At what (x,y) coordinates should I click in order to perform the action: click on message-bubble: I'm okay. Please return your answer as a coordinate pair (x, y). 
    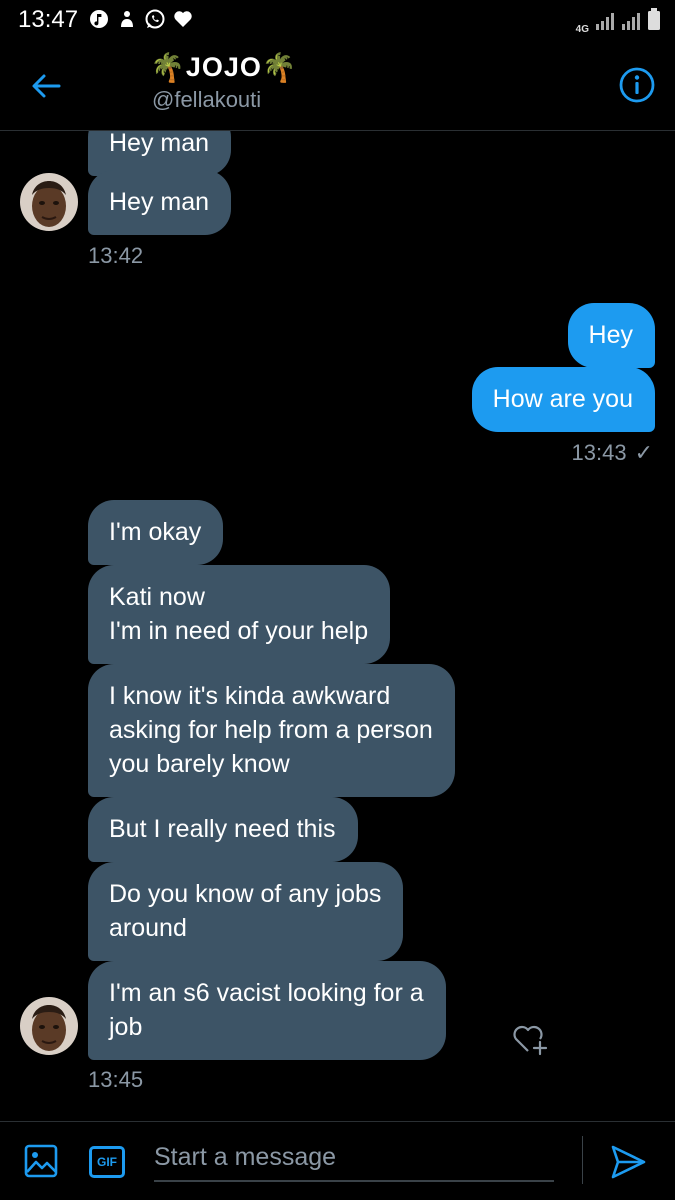
    Looking at the image, I should click on (156, 532).